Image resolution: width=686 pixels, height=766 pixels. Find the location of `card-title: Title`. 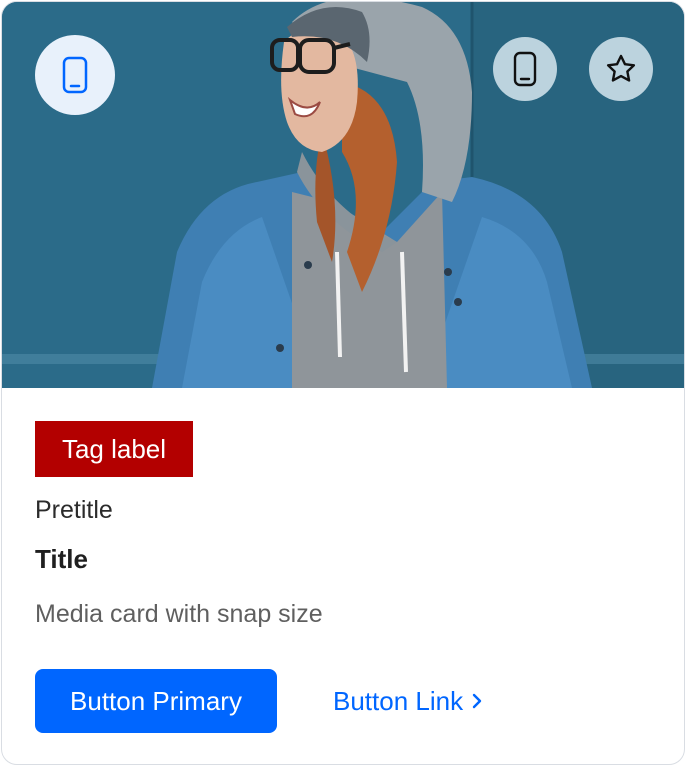

card-title: Title is located at coordinates (61, 559).